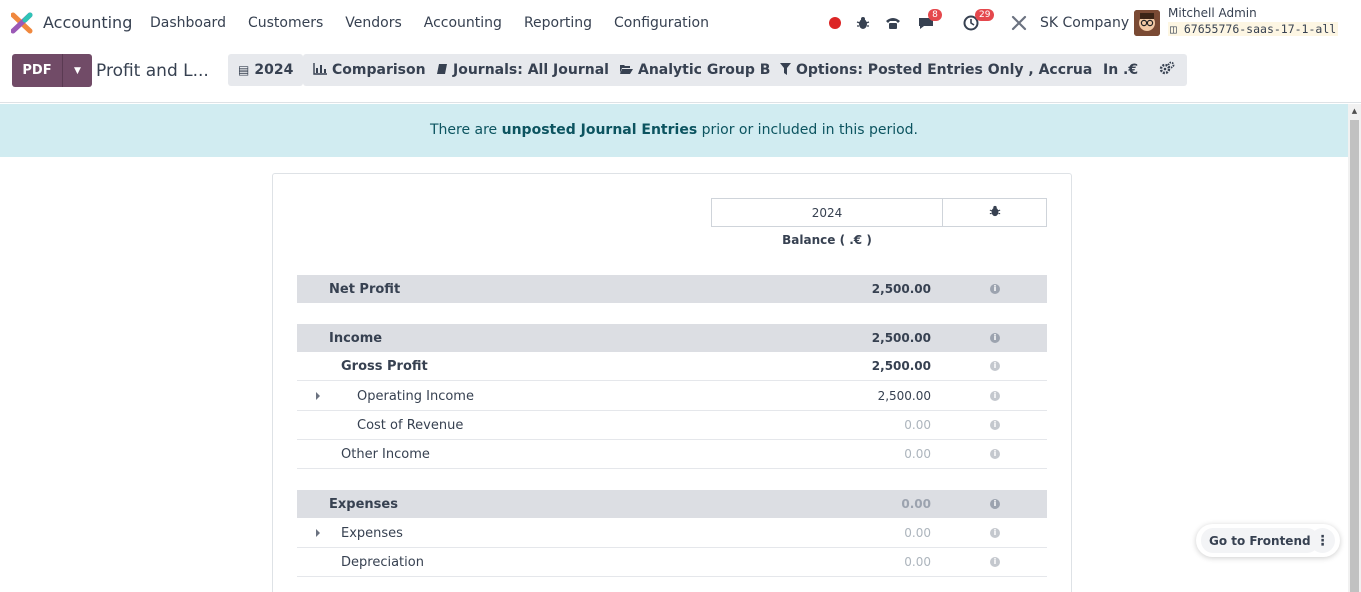 The height and width of the screenshot is (592, 1361). I want to click on activities-badge: 29, so click(985, 15).